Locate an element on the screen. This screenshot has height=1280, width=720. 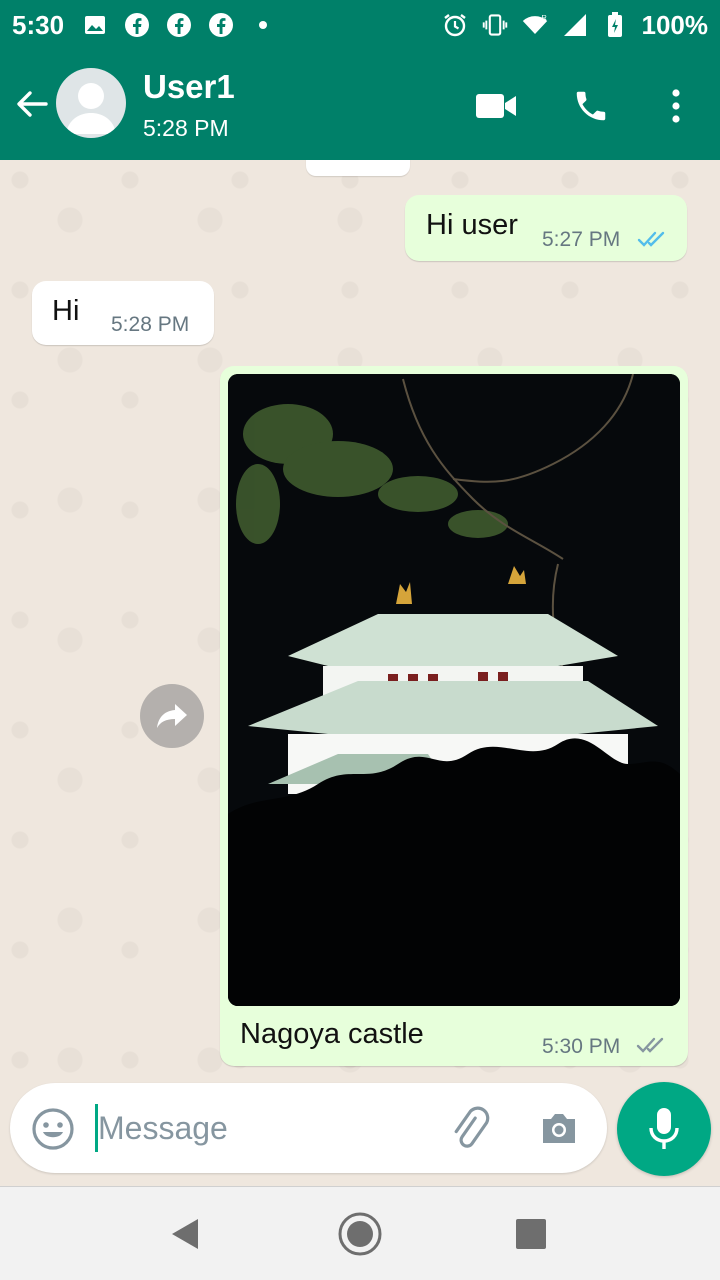
image-caption: Nagoya castle is located at coordinates (332, 1034).